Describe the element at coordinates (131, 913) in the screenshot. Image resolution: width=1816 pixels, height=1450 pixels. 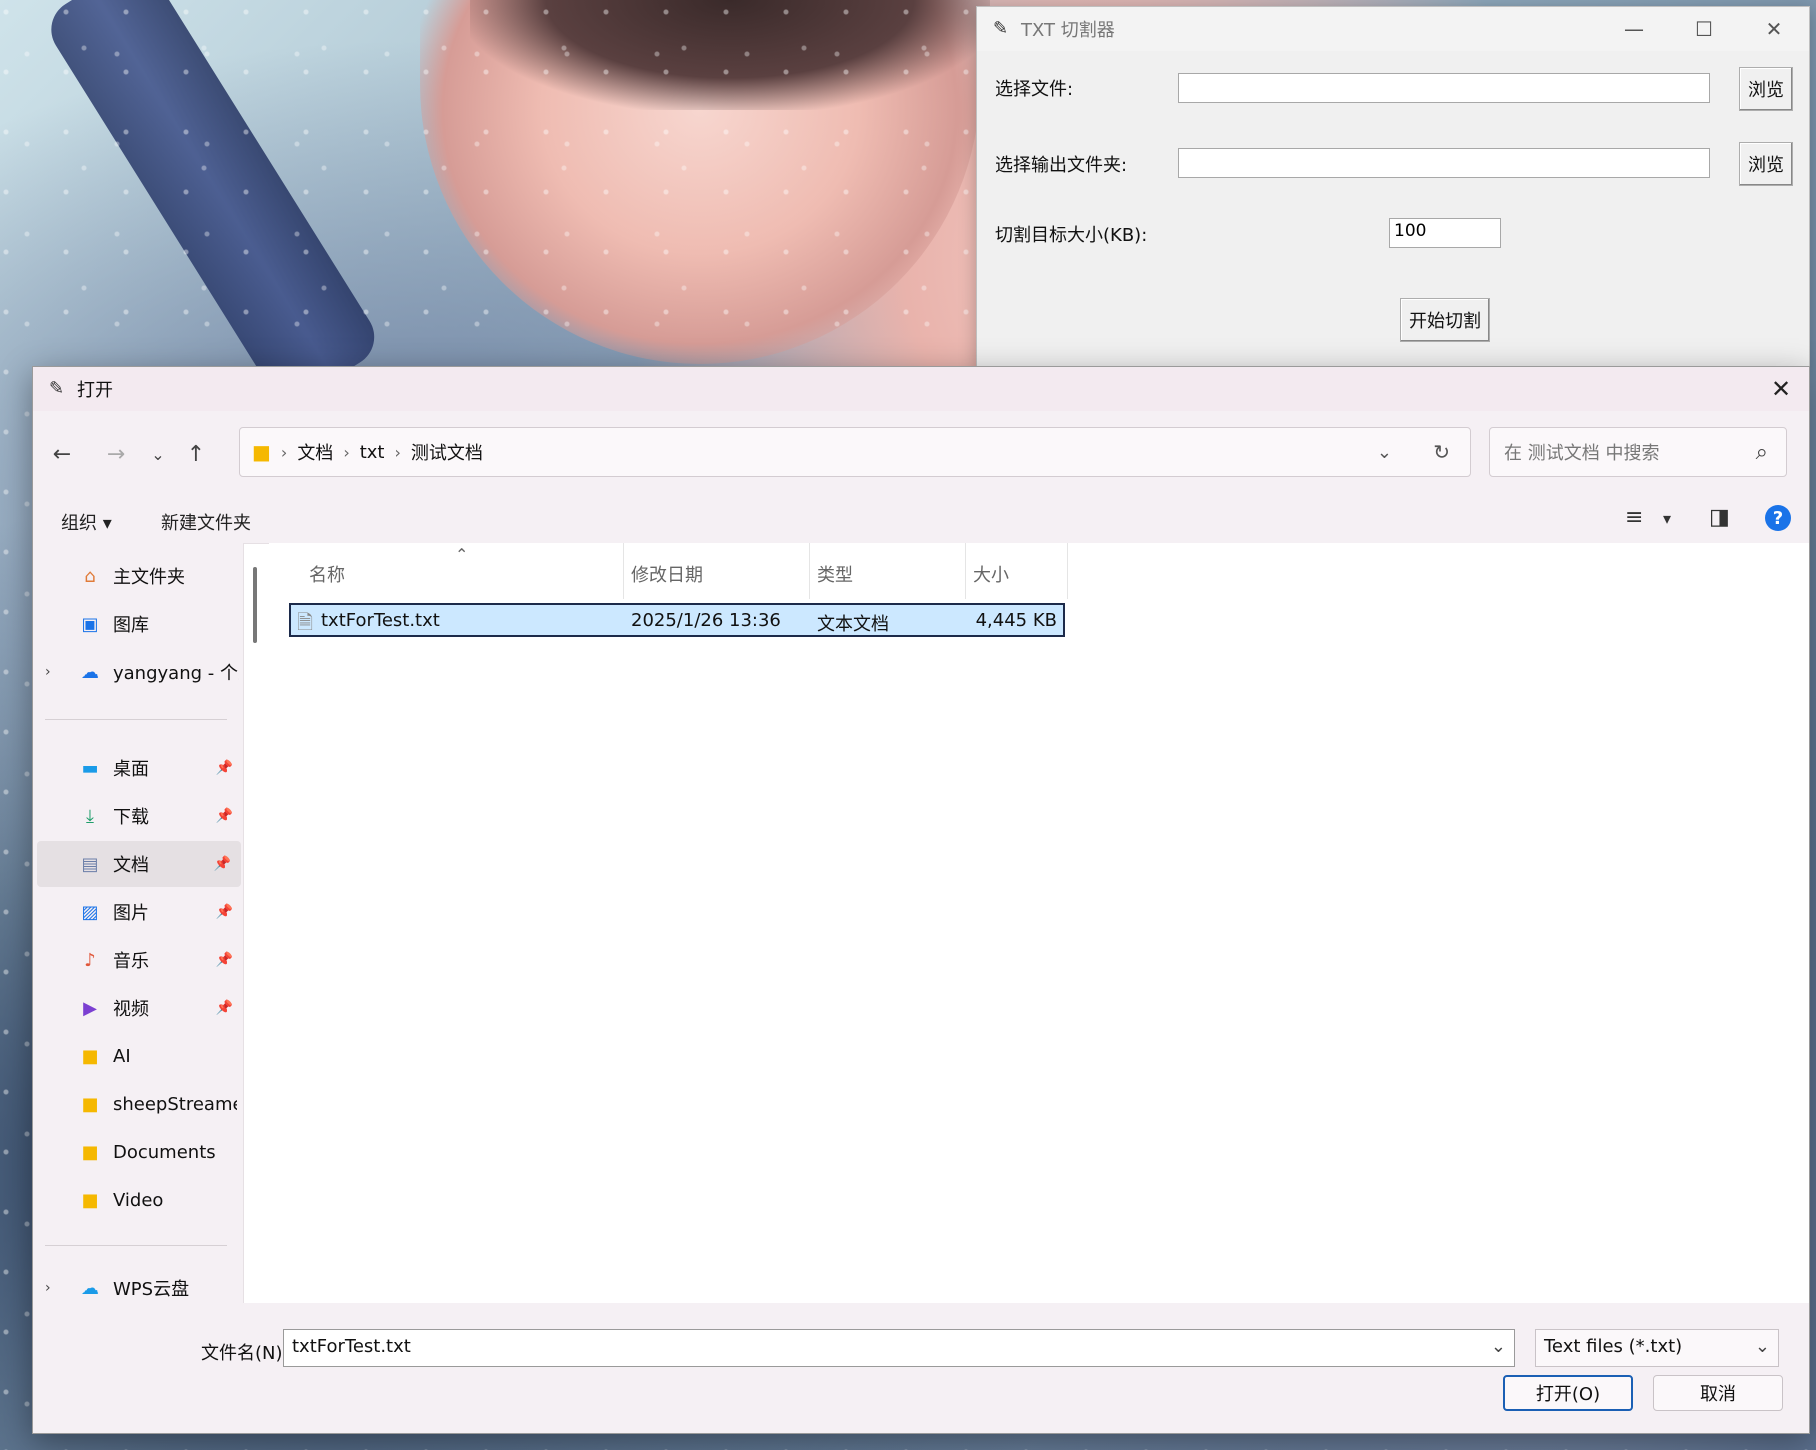
I see `sidebar-item-label: 图片` at that location.